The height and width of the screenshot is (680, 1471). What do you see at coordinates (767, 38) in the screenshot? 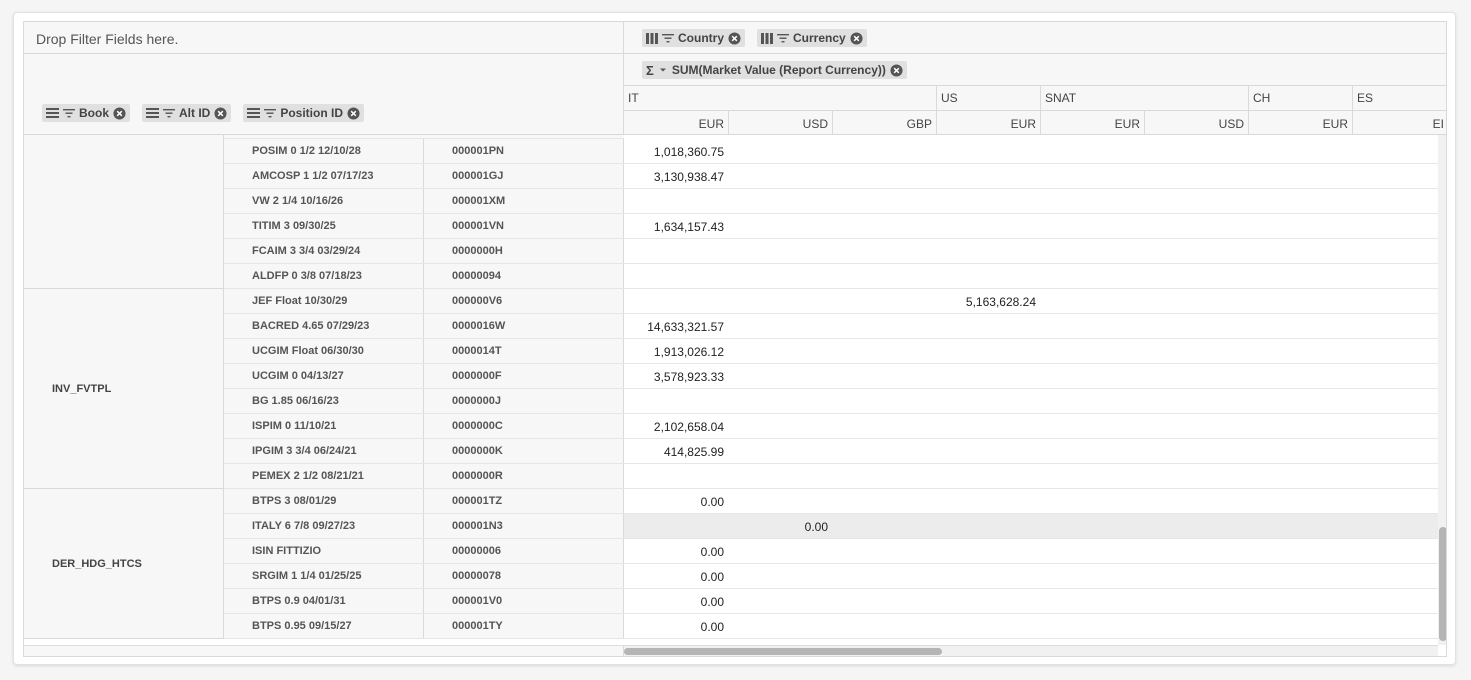
I see `column-drag-icon` at bounding box center [767, 38].